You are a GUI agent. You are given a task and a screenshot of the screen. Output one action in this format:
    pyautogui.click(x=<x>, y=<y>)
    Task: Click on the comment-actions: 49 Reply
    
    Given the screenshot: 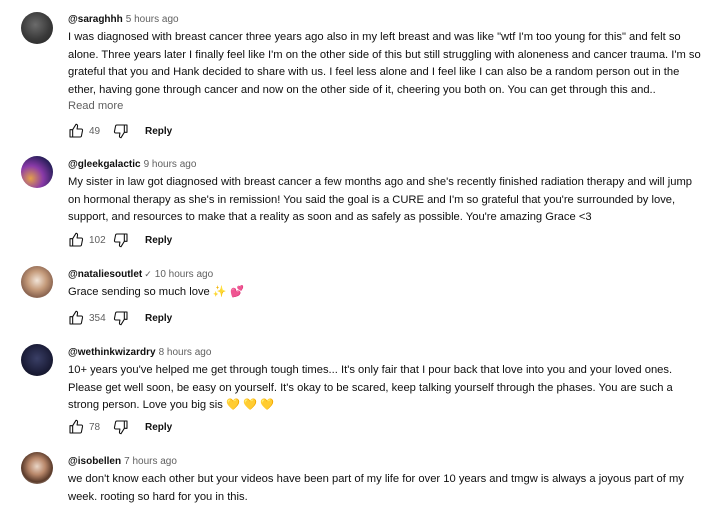 What is the action you would take?
    pyautogui.click(x=120, y=131)
    